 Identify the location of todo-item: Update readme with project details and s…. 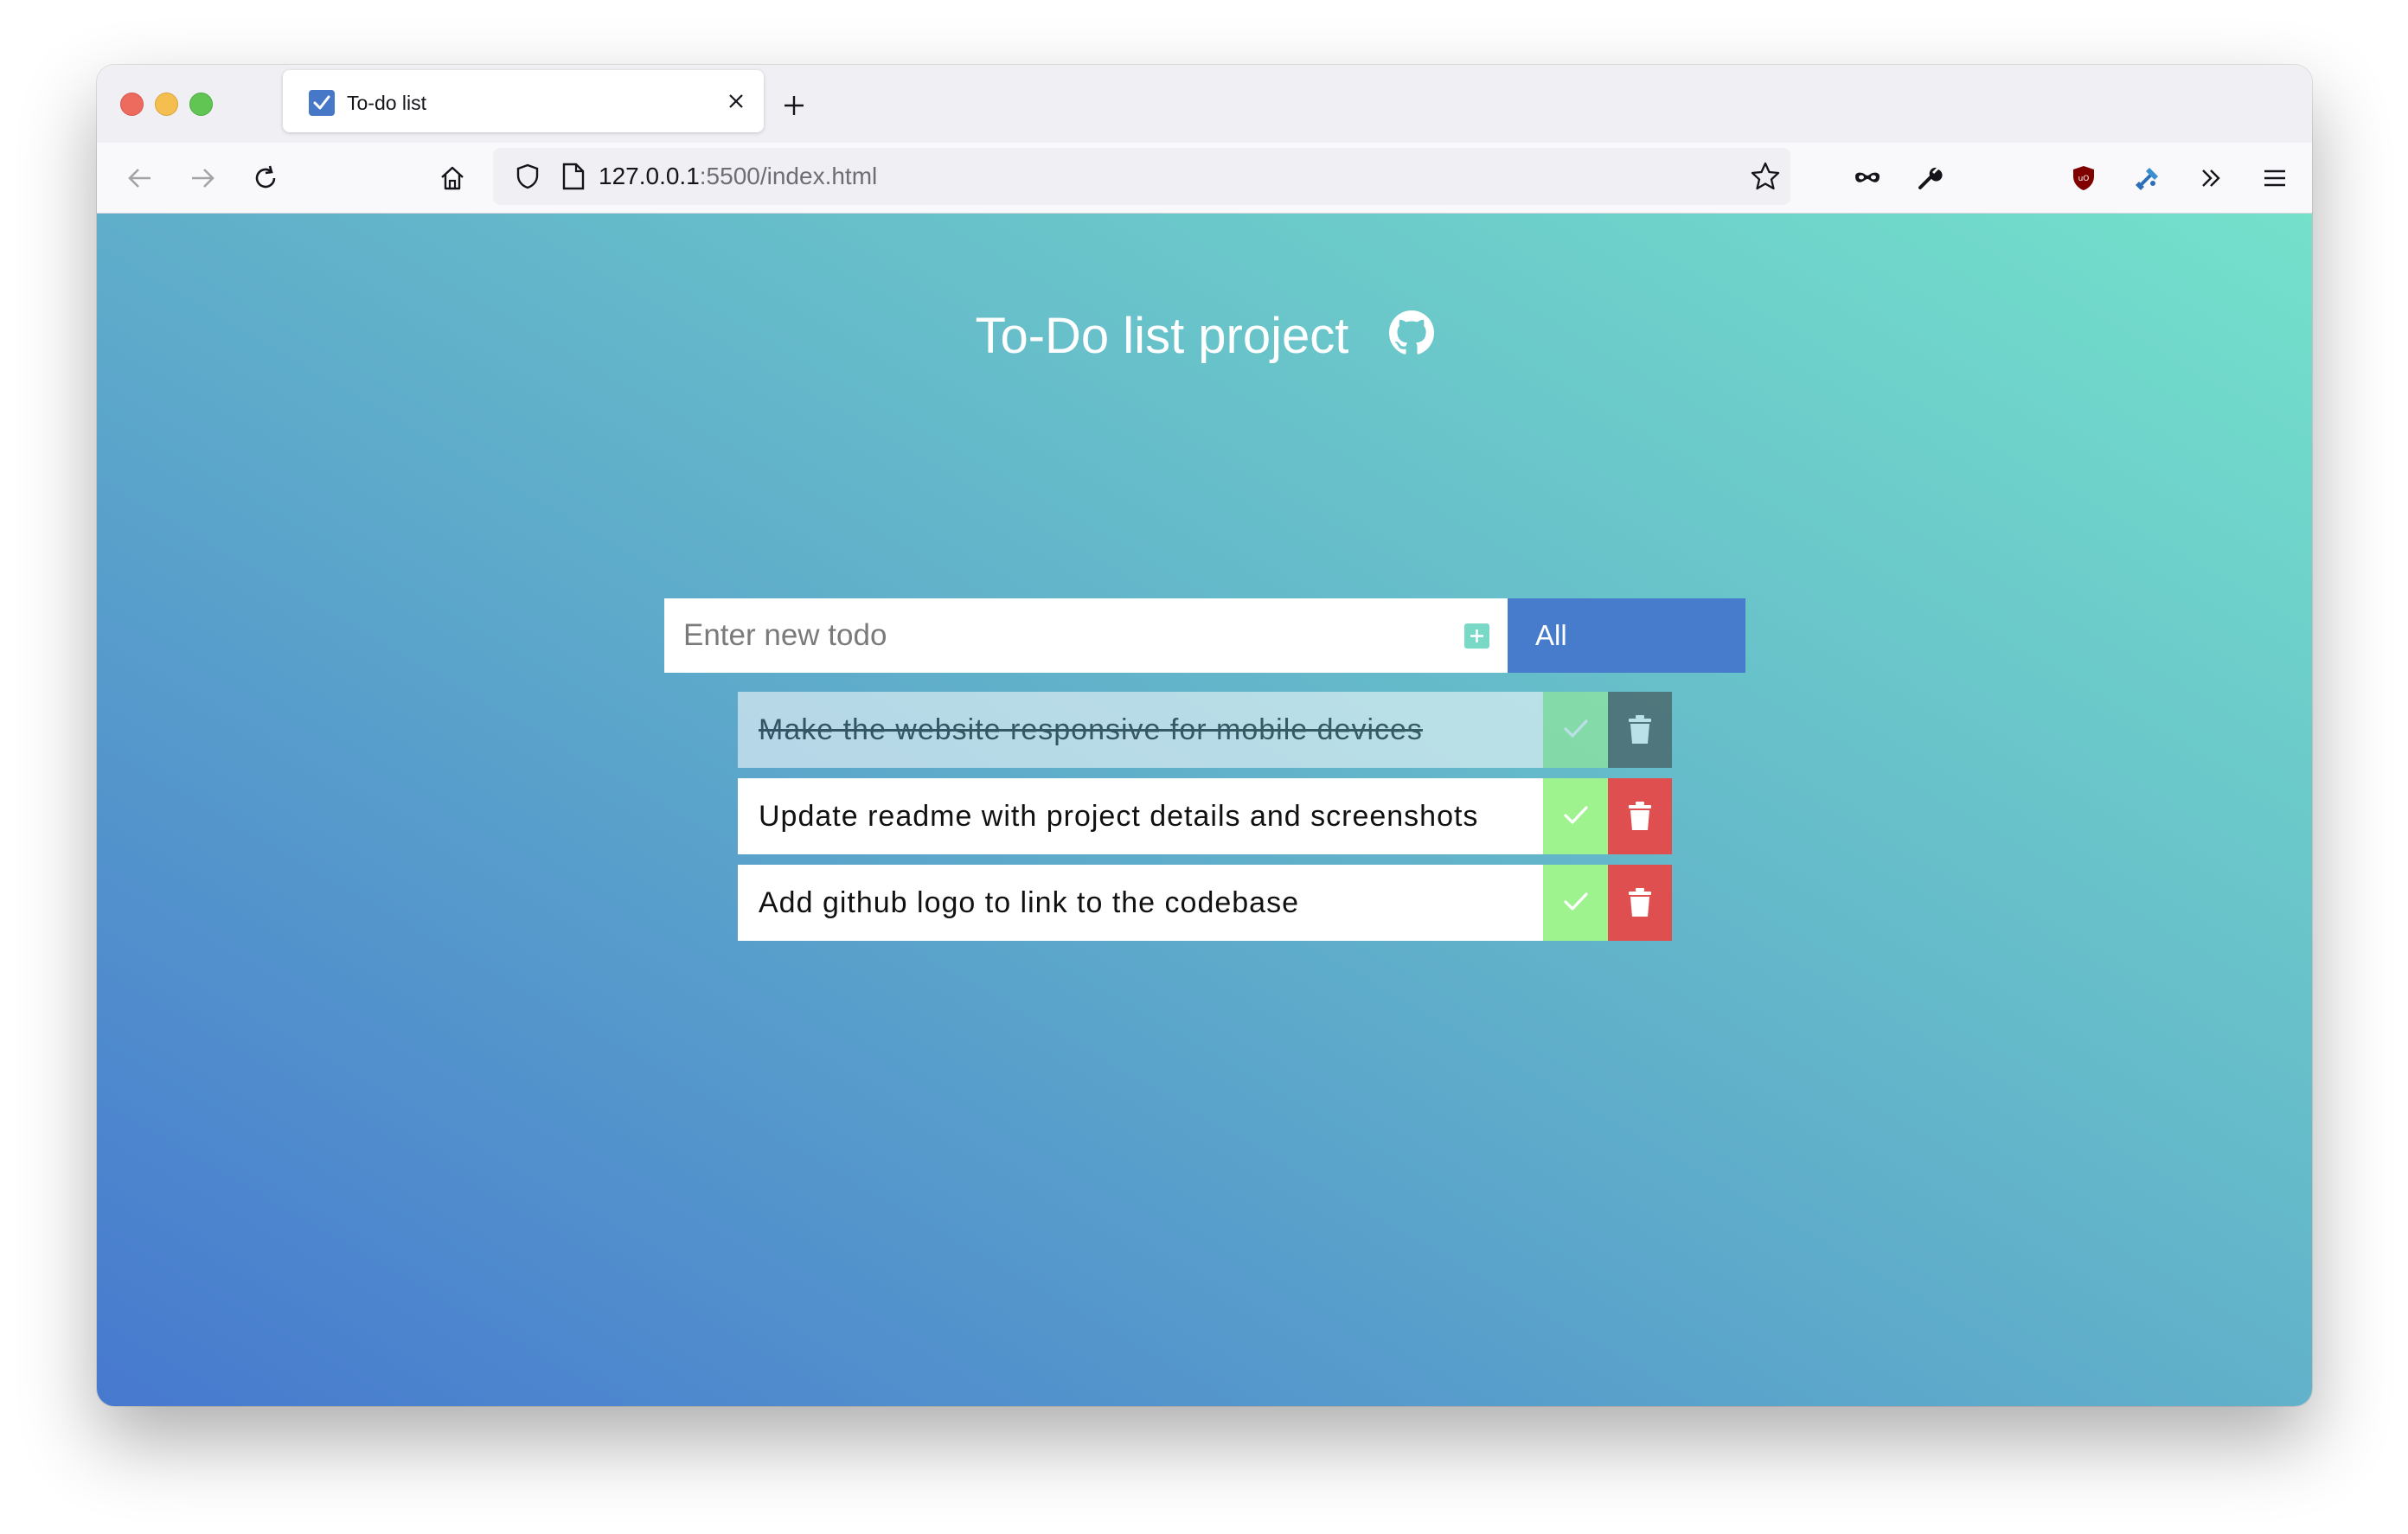
(1205, 816).